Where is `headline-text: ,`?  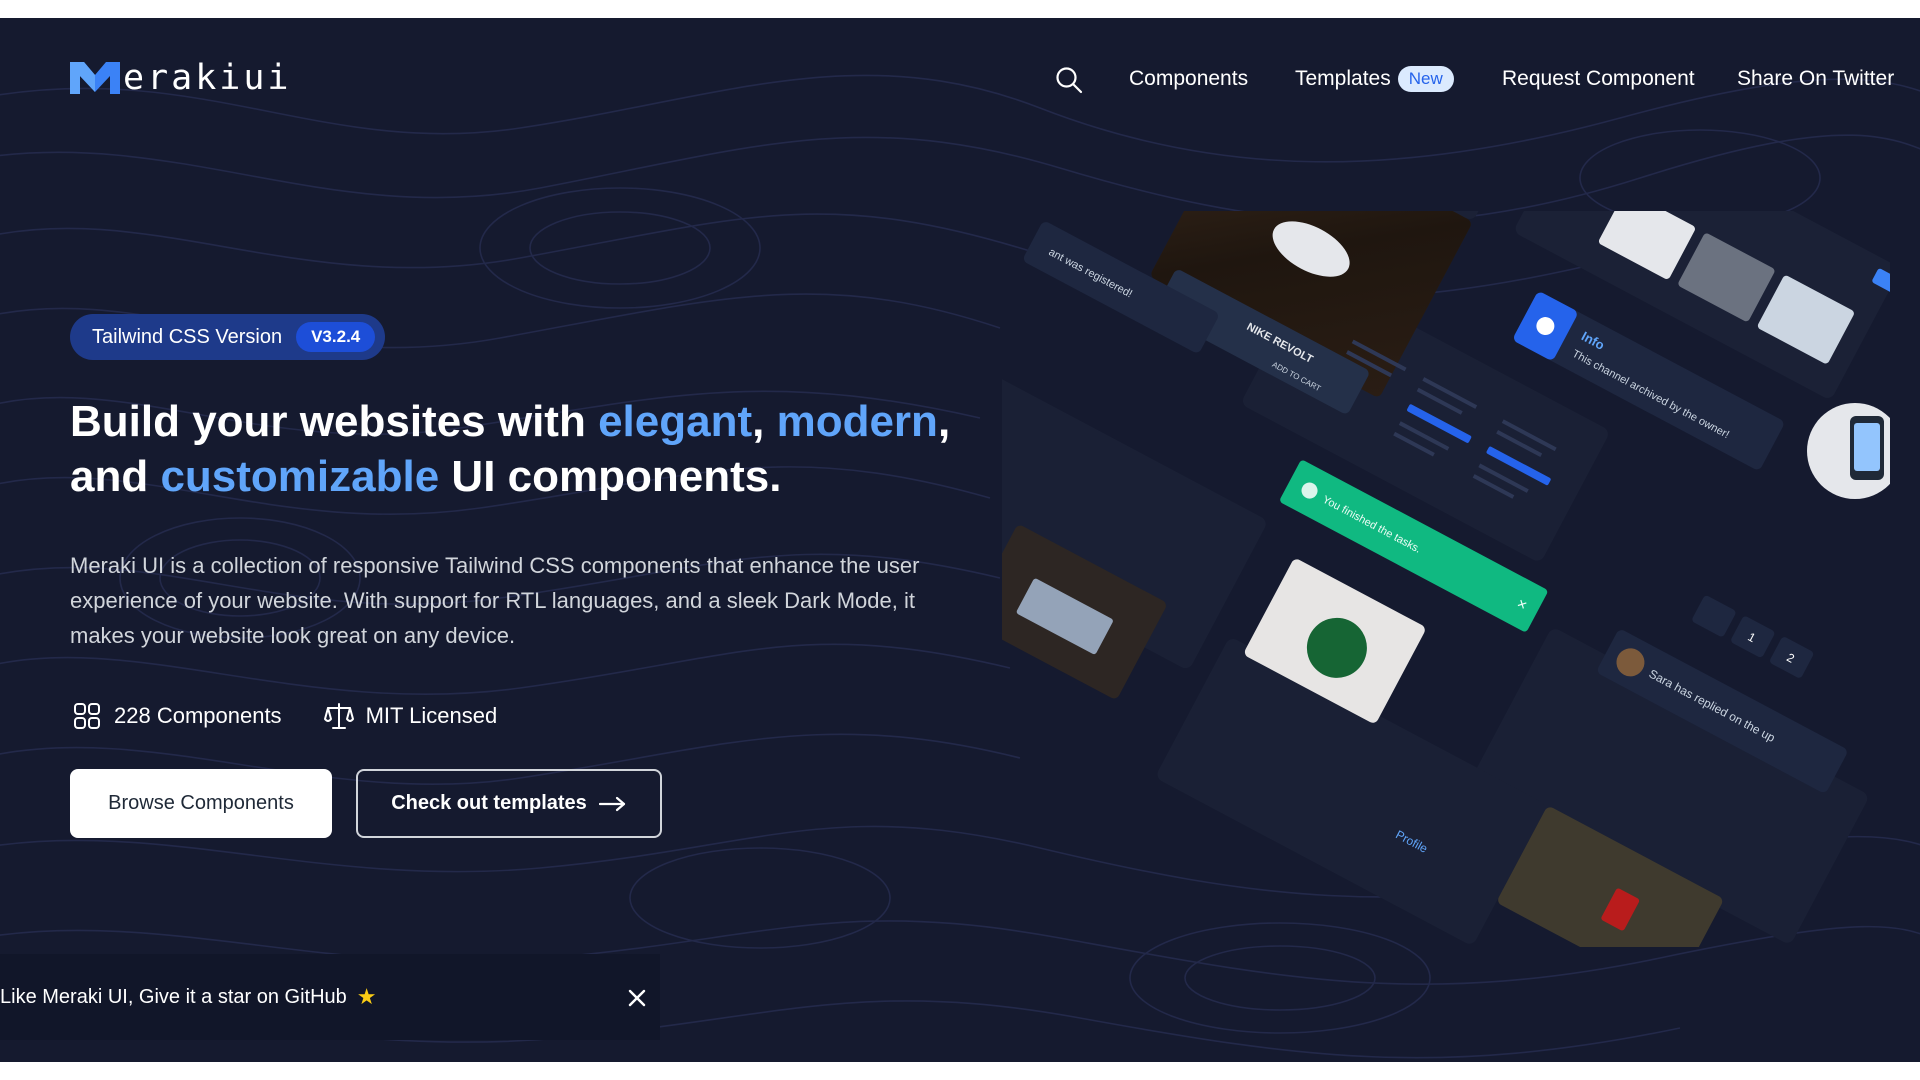
headline-text: , is located at coordinates (764, 421).